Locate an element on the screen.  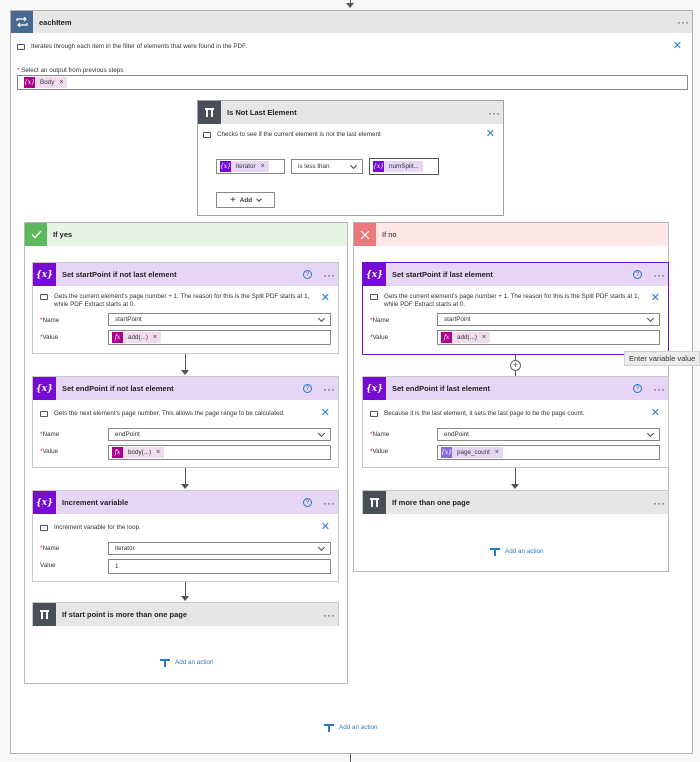
value-input: 1 is located at coordinates (219, 566).